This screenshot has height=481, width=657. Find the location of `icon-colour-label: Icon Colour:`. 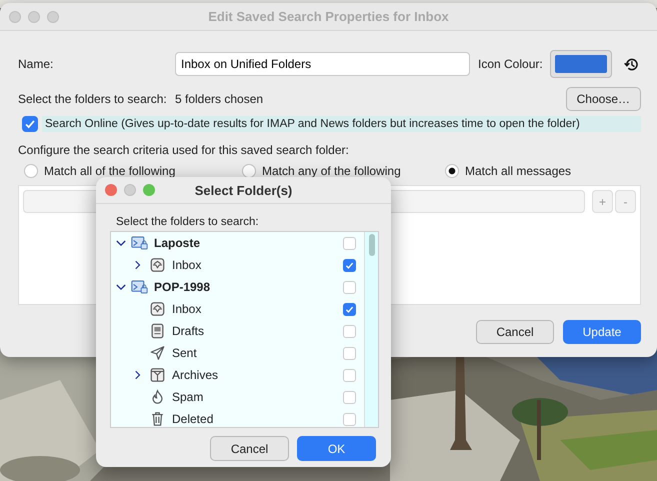

icon-colour-label: Icon Colour: is located at coordinates (510, 64).